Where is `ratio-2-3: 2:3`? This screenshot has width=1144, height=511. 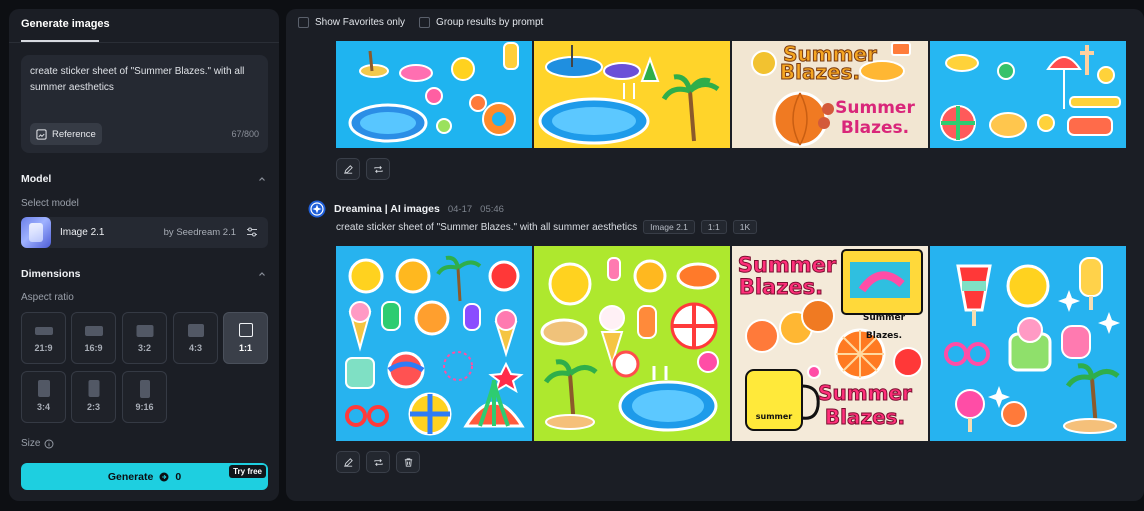
ratio-2-3: 2:3 is located at coordinates (93, 397).